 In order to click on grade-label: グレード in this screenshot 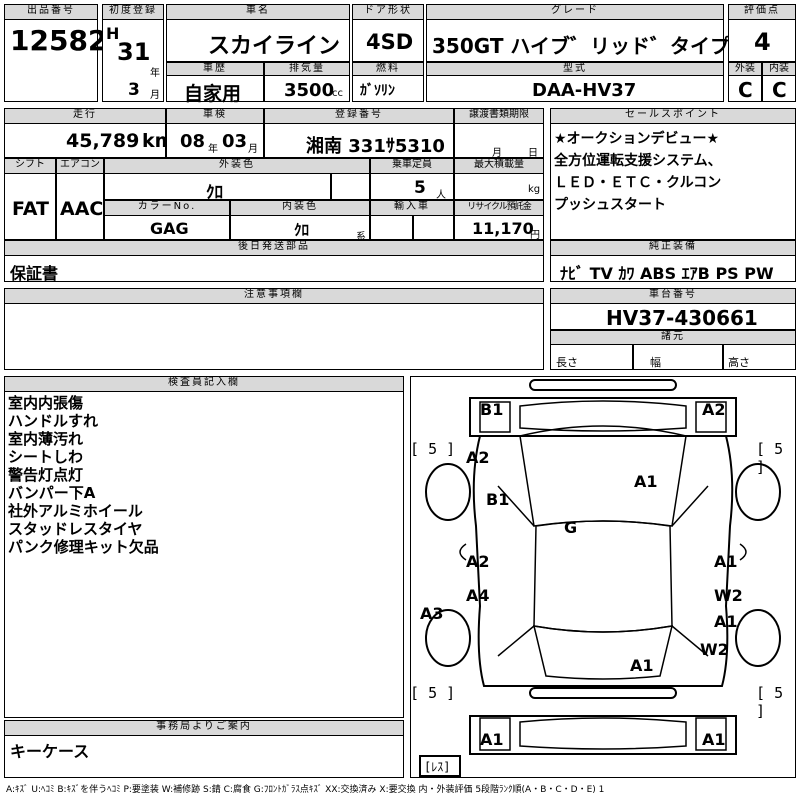, I will do `click(575, 12)`.